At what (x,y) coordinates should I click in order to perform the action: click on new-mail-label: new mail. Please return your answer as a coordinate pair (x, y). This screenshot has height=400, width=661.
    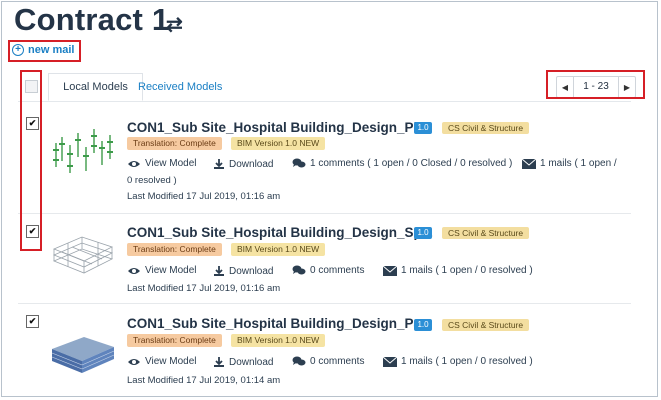
    Looking at the image, I should click on (51, 50).